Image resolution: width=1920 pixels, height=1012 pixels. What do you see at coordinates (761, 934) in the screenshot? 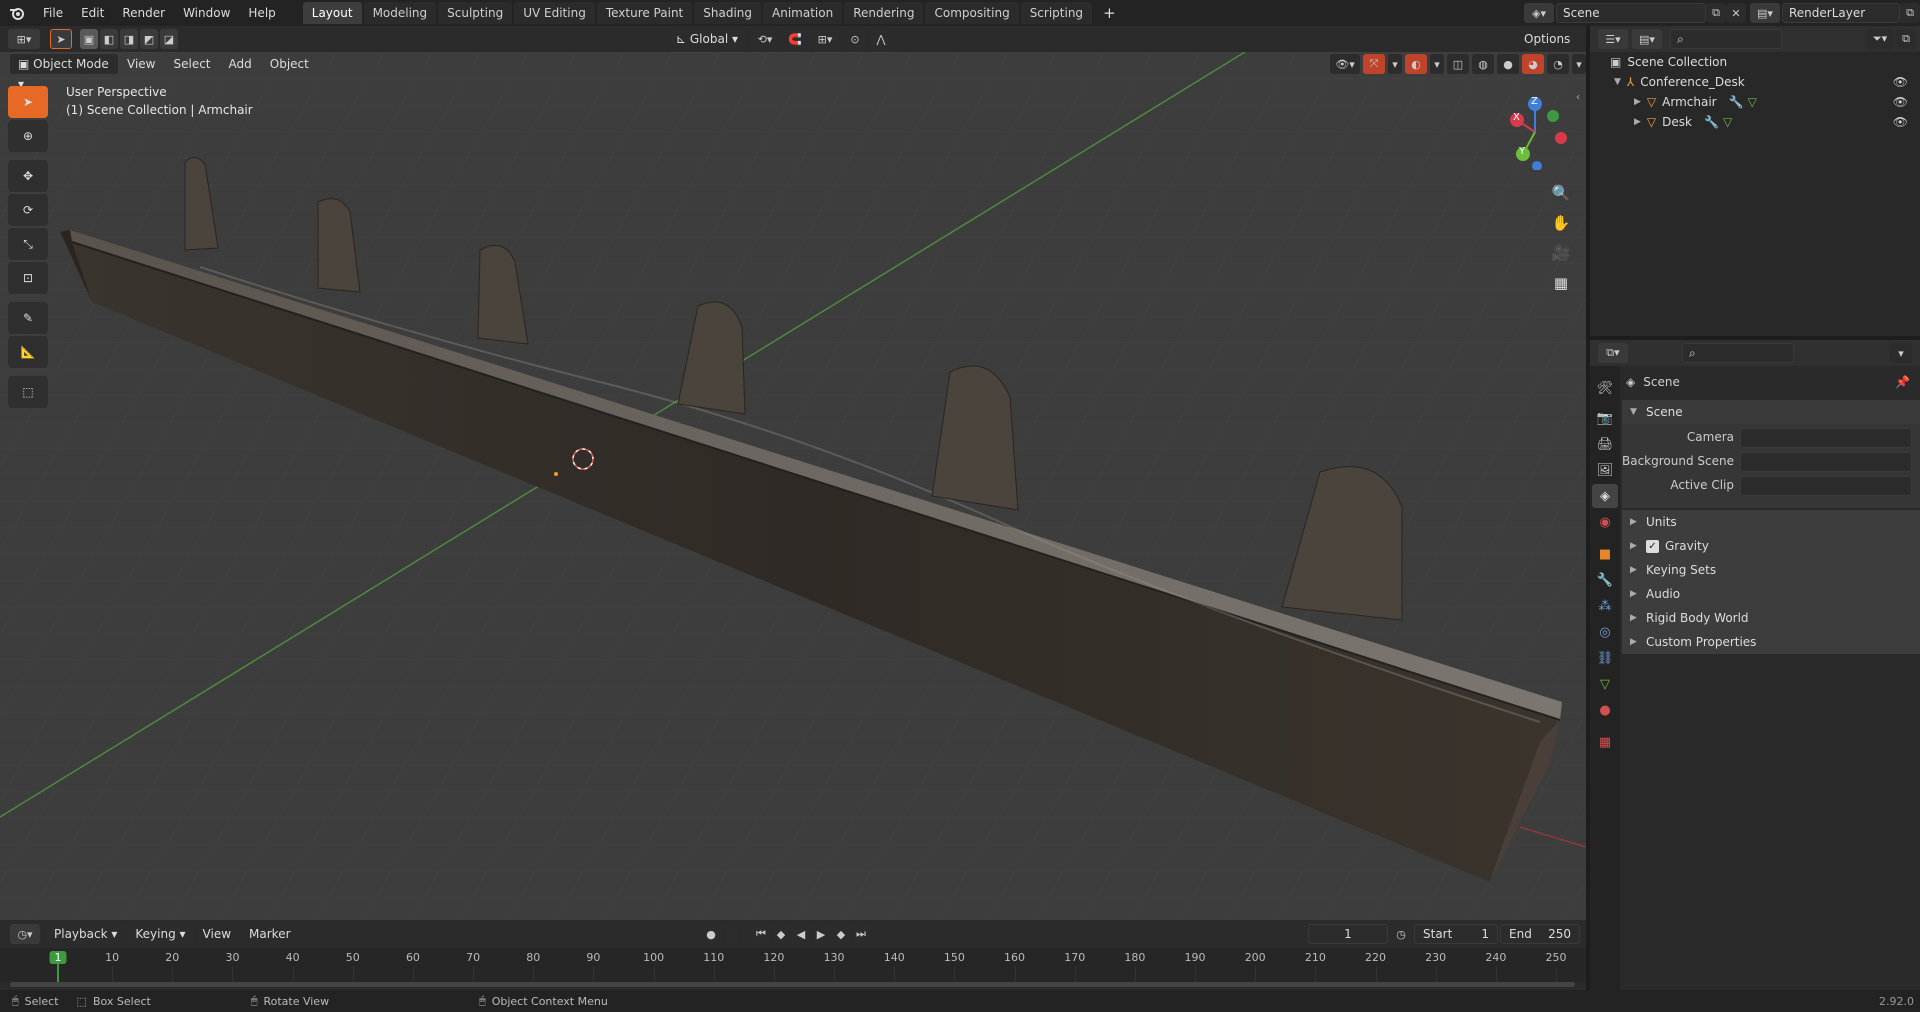
I see `jump-start-icon: ⏮` at bounding box center [761, 934].